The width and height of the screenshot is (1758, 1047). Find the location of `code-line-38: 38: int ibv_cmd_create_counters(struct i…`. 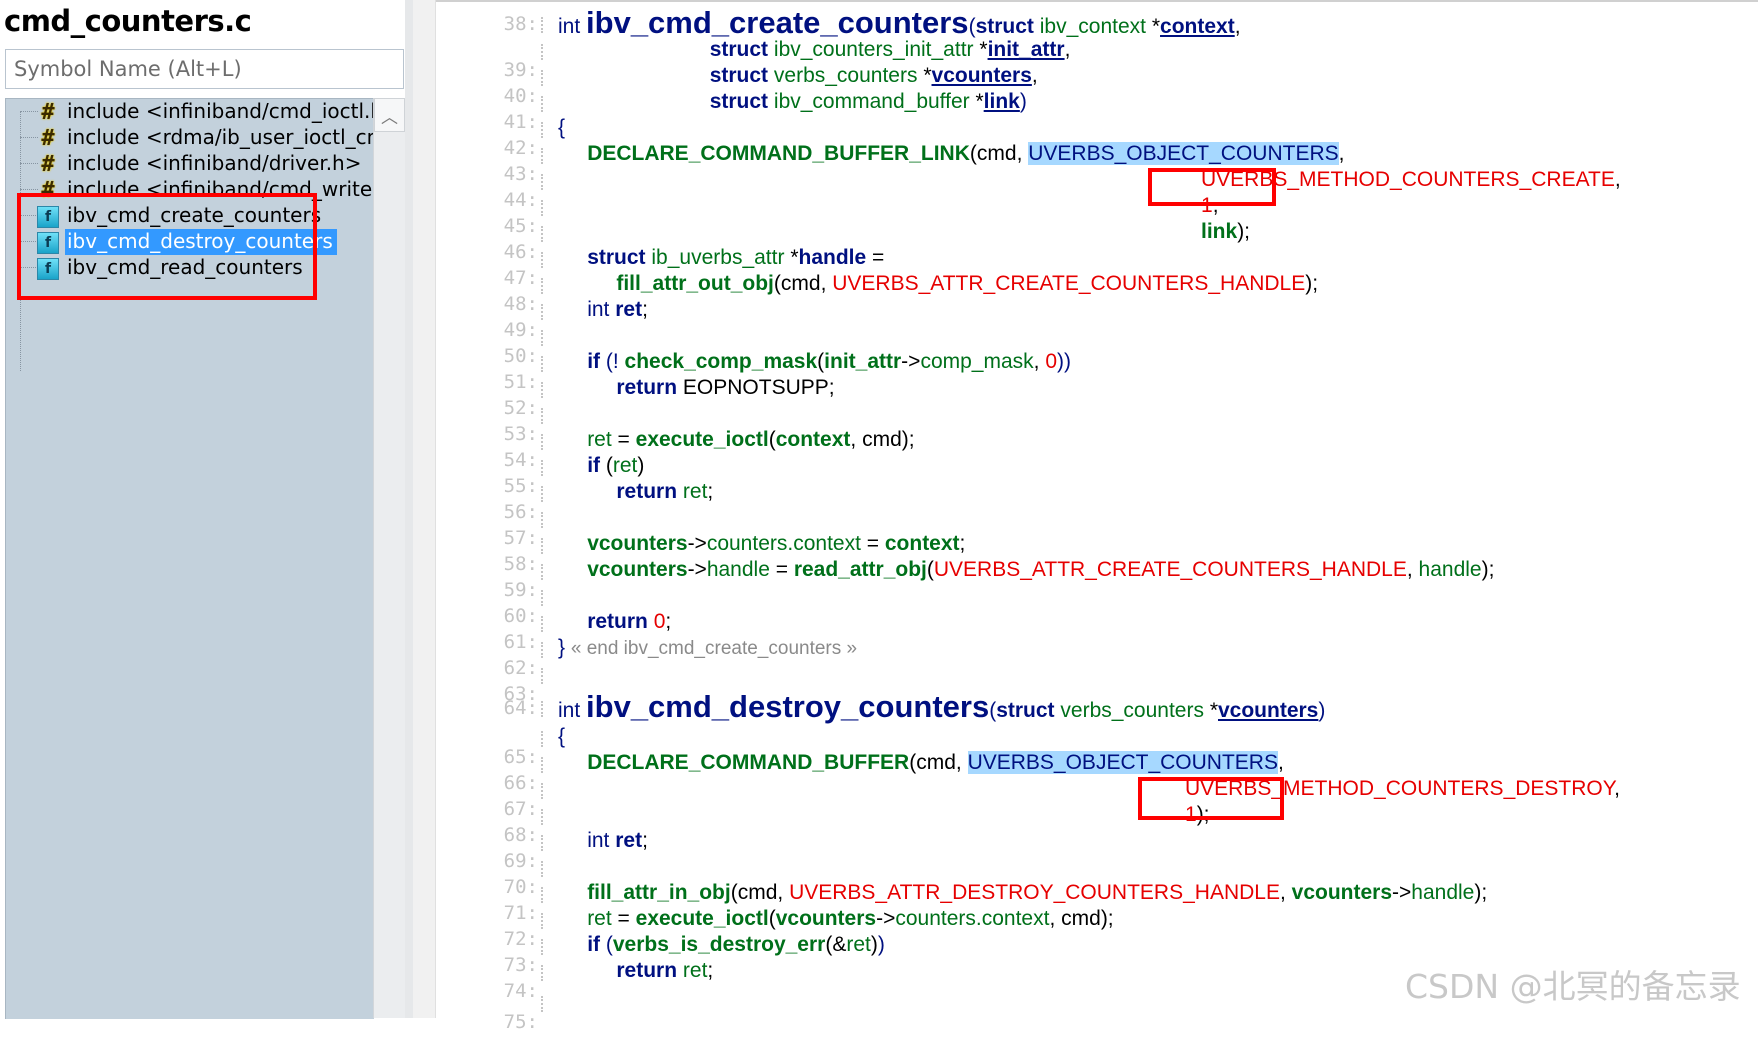

code-line-38: 38: int ibv_cmd_create_counters(struct i… is located at coordinates (1085, 22).